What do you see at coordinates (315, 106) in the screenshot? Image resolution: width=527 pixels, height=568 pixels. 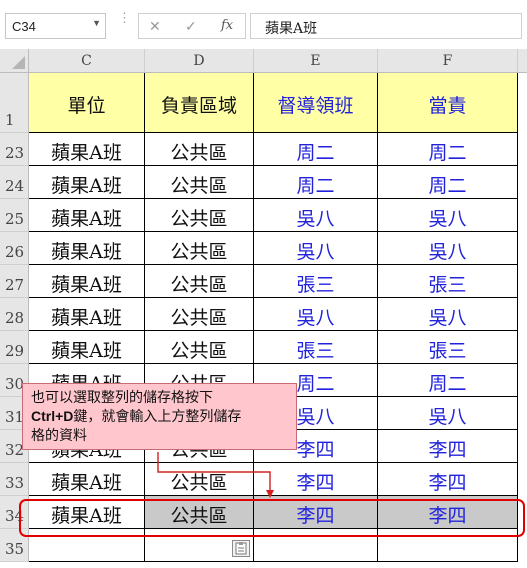 I see `header-cell-text: 督導領班` at bounding box center [315, 106].